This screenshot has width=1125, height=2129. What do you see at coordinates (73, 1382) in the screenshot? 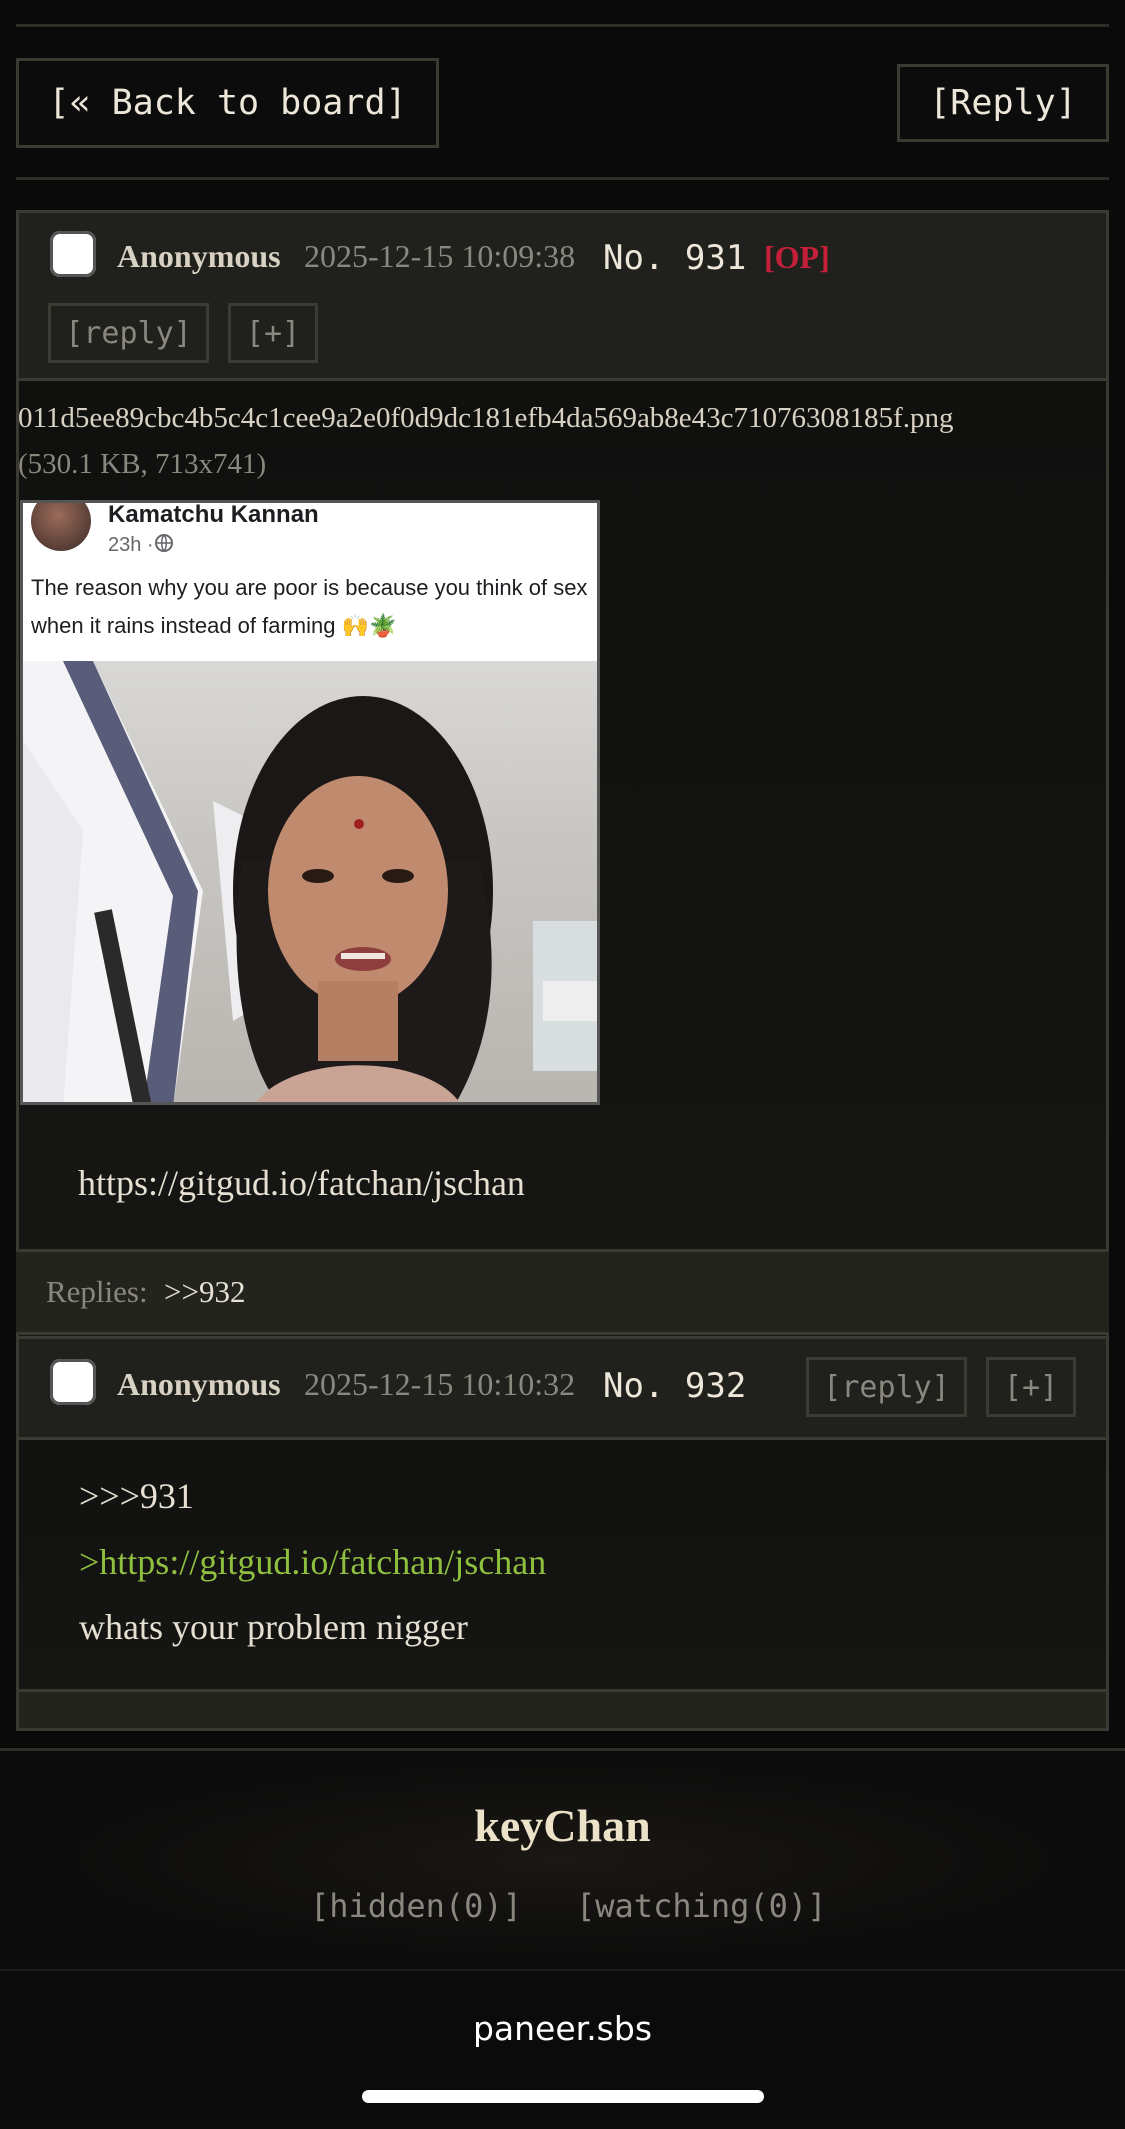
I see `reply-select-checkbox` at bounding box center [73, 1382].